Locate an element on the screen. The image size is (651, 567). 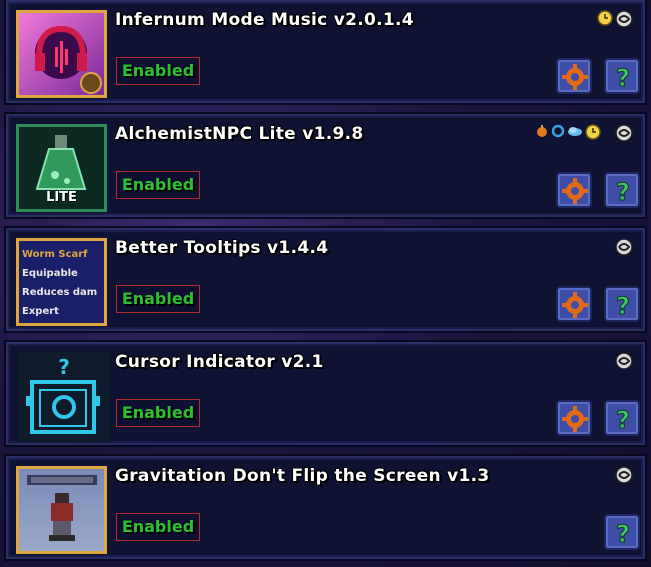
mod-thumbnail: ? is located at coordinates (64, 397).